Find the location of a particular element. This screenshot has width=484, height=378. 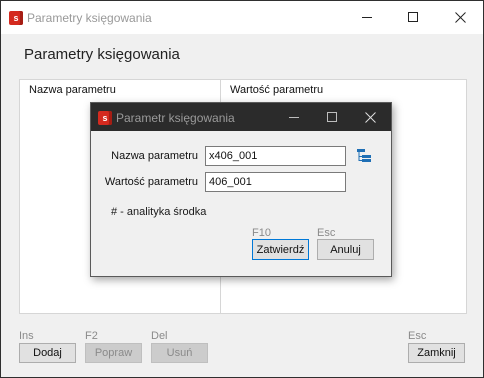

window-title: Parametry księgowania is located at coordinates (89, 18).